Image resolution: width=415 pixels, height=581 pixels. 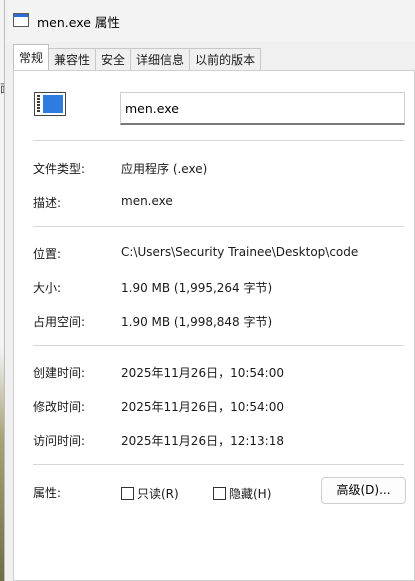 I want to click on tab-strip: 常规 兼容性 安全 详细信息 以前的版本, so click(x=137, y=57).